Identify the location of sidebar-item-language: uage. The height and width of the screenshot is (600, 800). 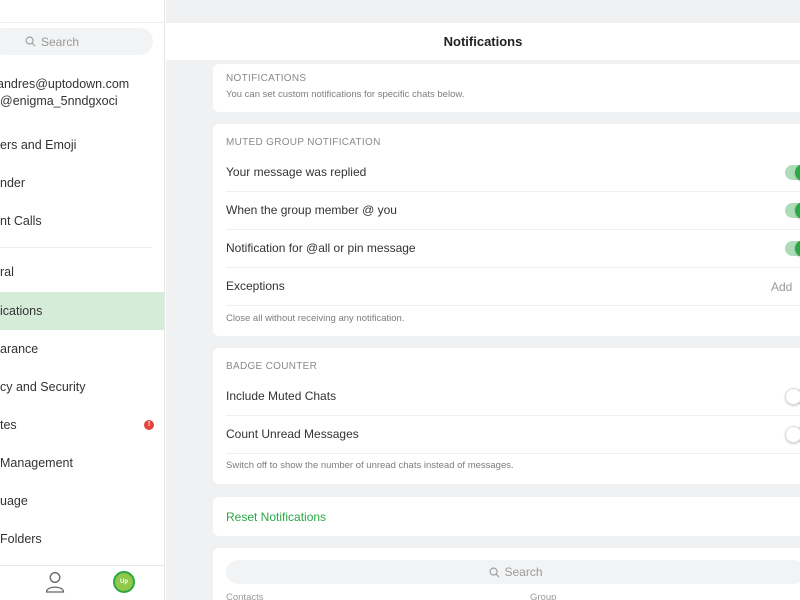
(82, 501).